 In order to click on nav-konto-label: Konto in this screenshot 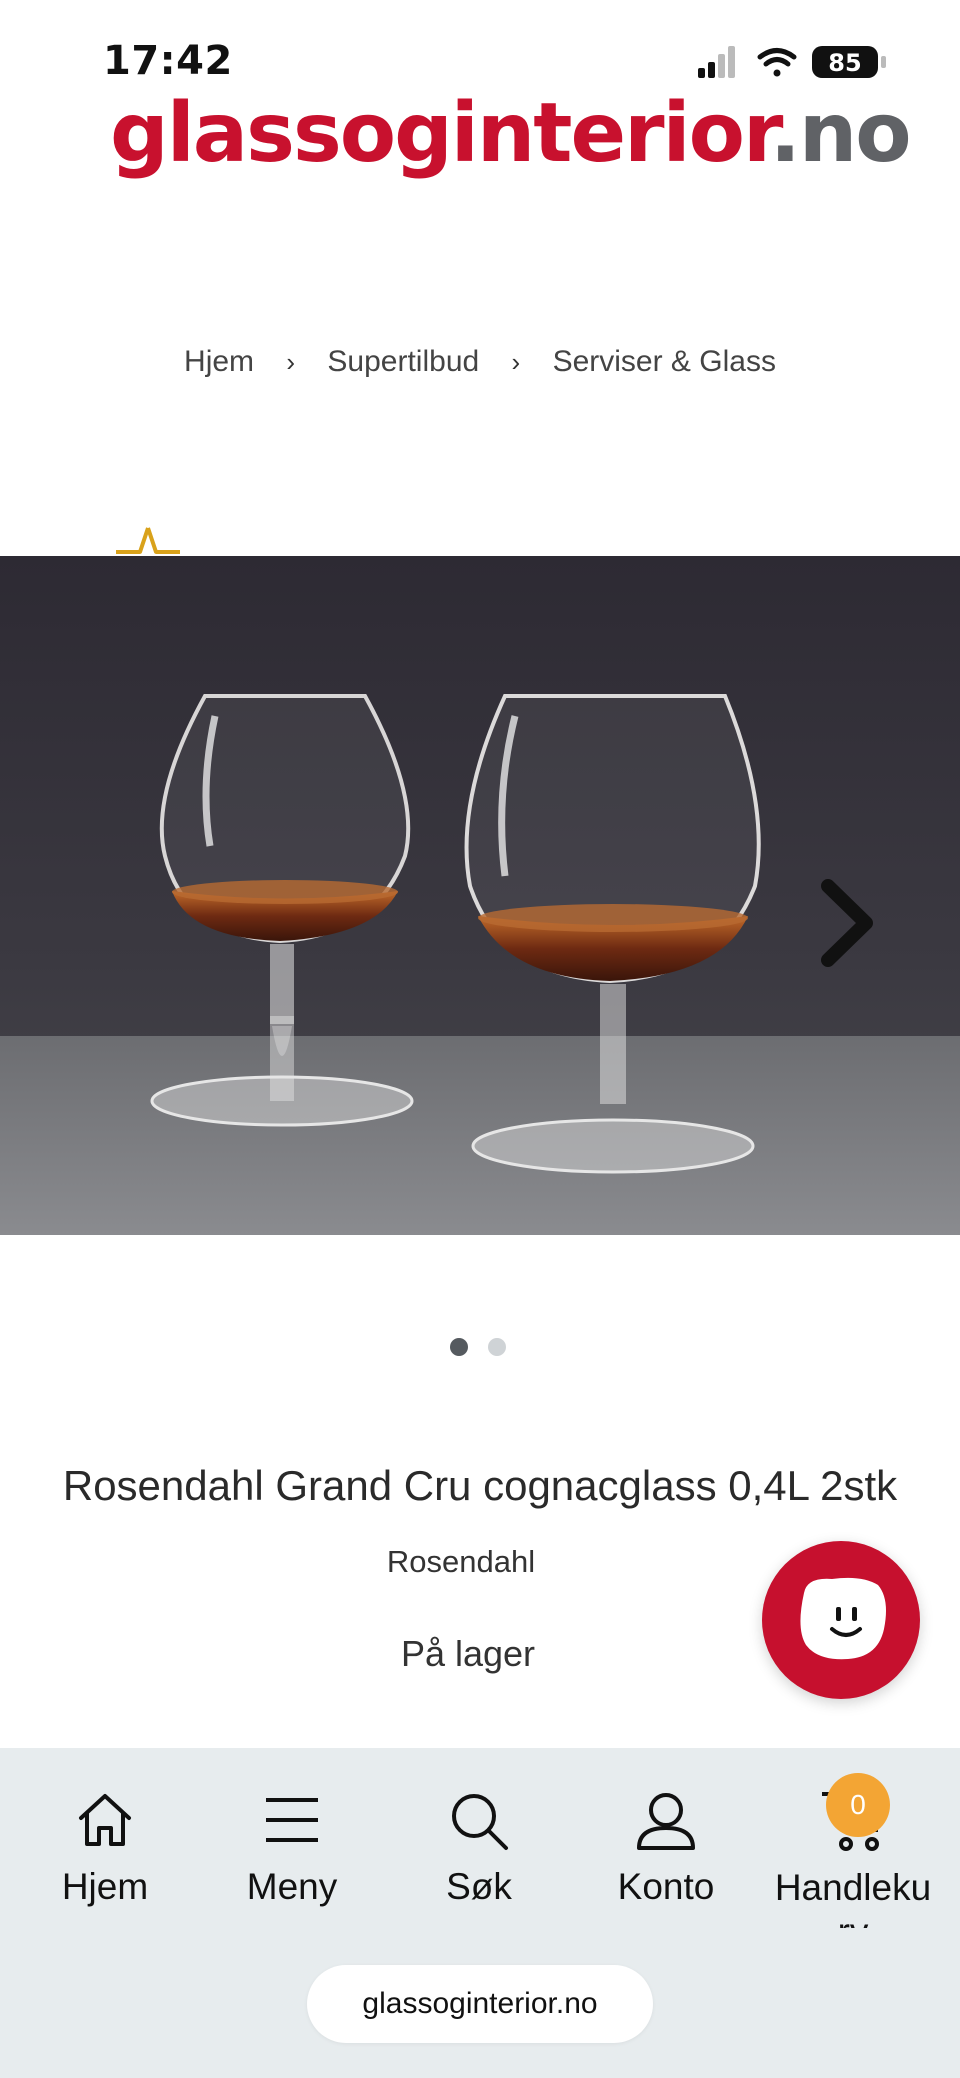, I will do `click(666, 1886)`.